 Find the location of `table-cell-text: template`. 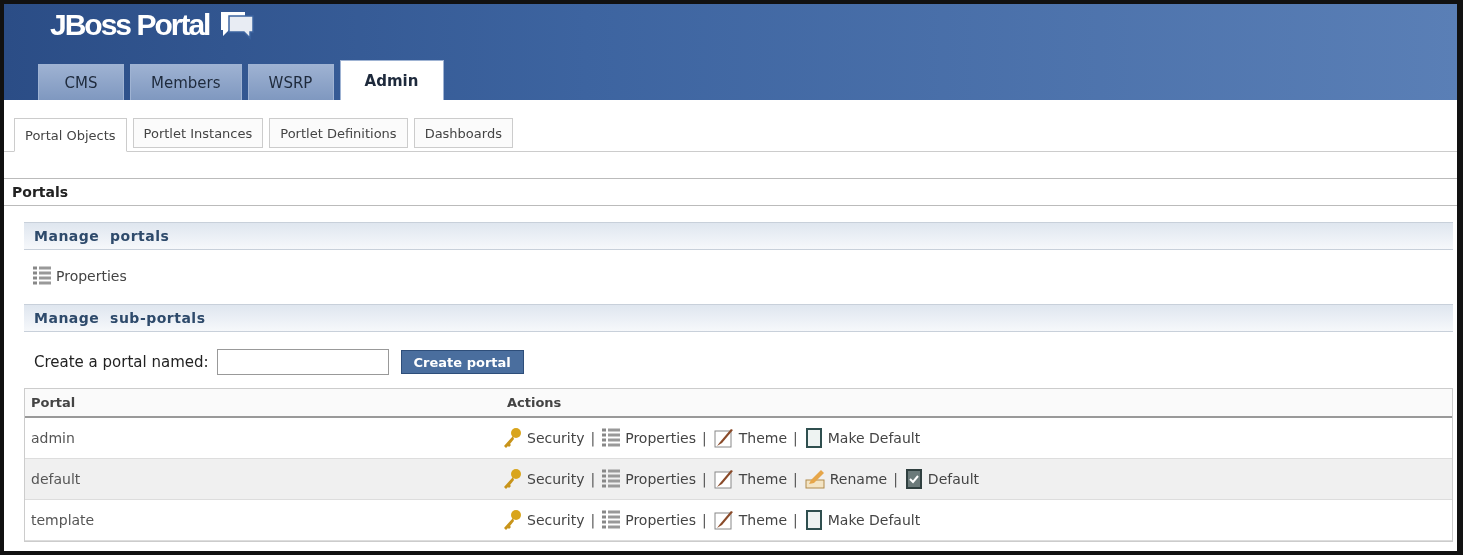

table-cell-text: template is located at coordinates (63, 520).